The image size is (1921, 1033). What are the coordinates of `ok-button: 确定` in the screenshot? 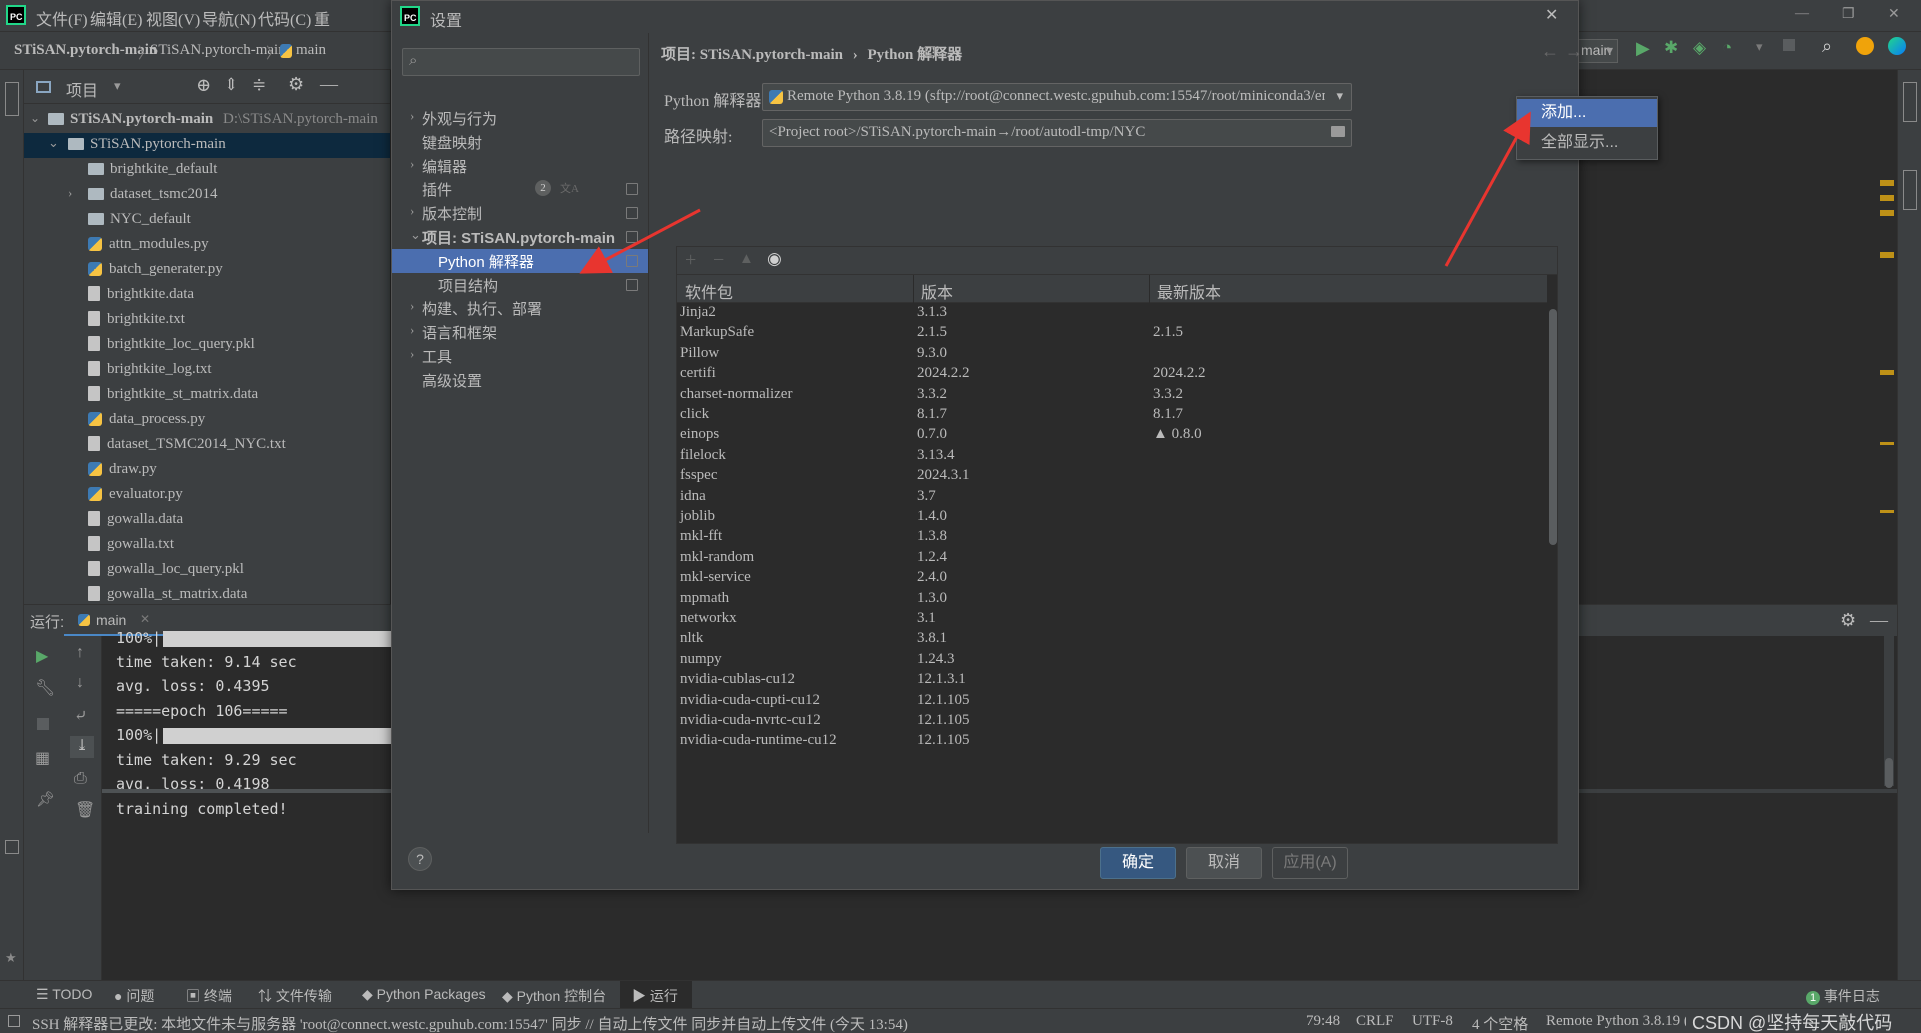 It's located at (1138, 863).